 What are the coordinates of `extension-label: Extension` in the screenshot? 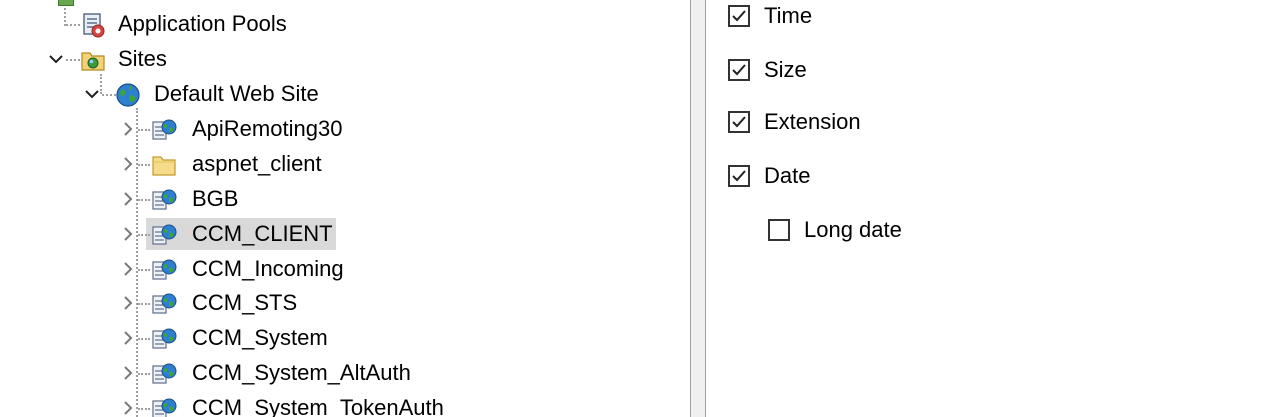 It's located at (812, 121).